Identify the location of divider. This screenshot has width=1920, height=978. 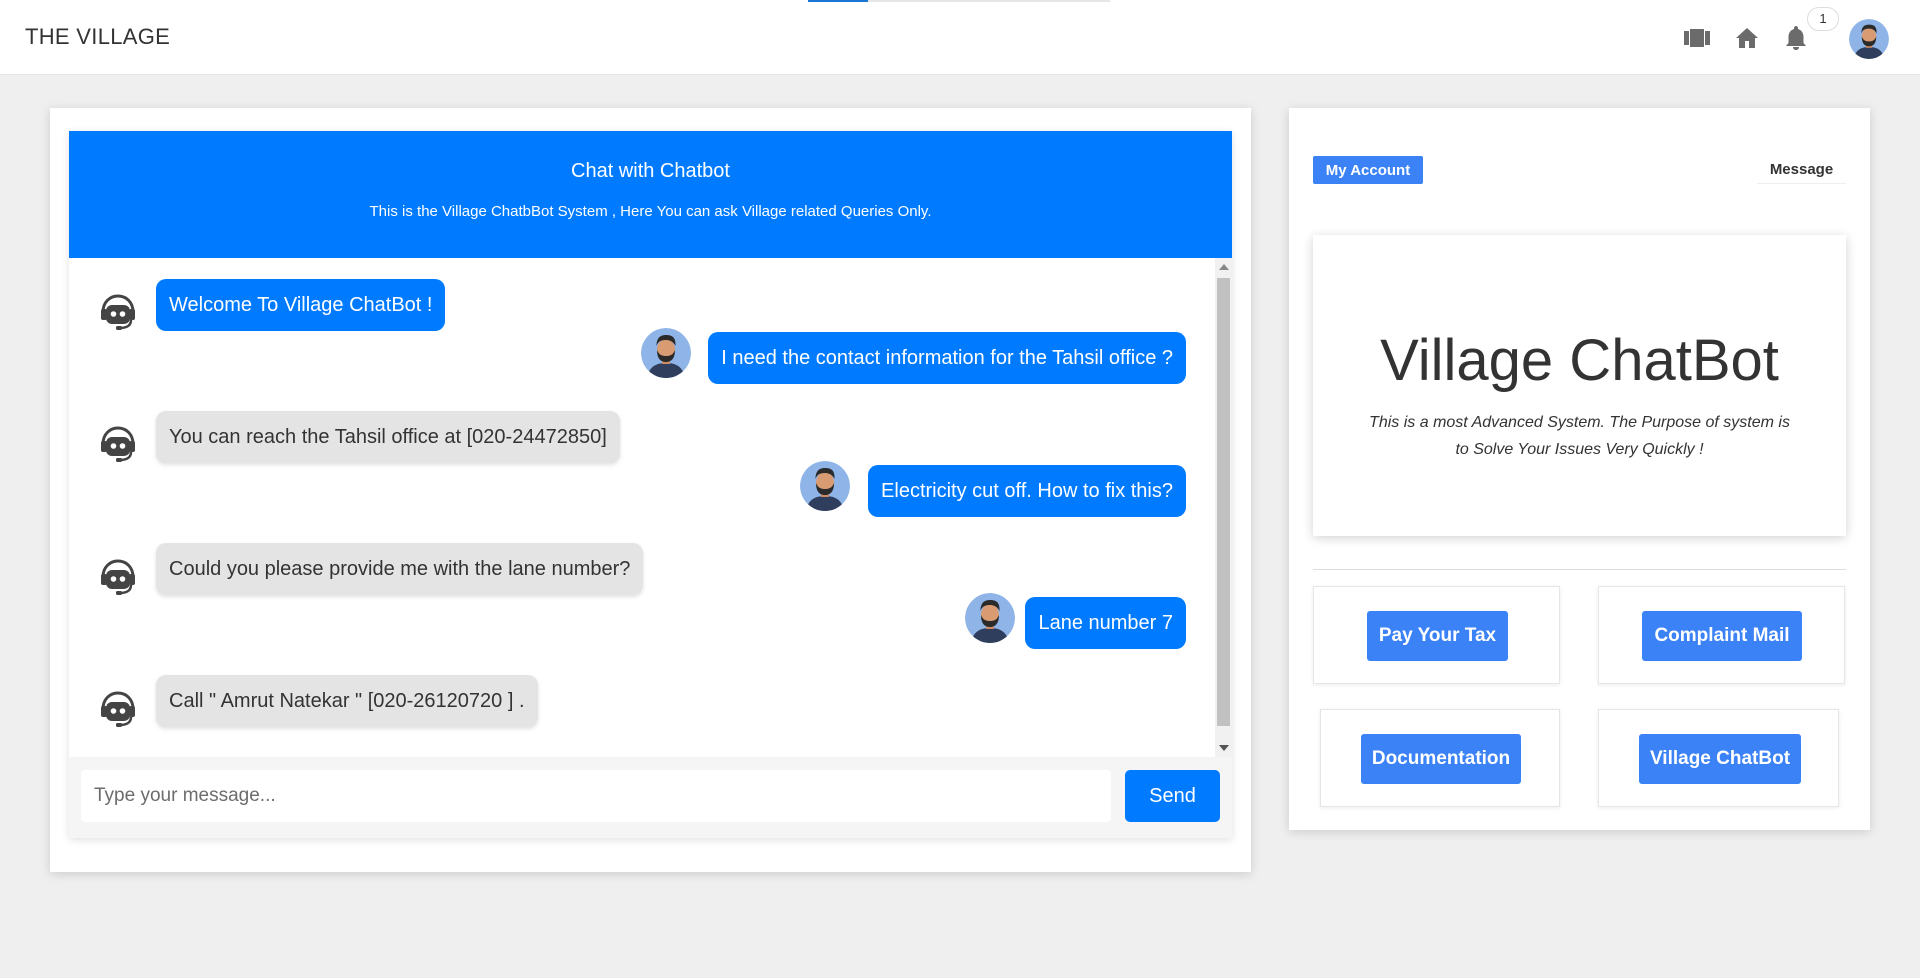
(1579, 569).